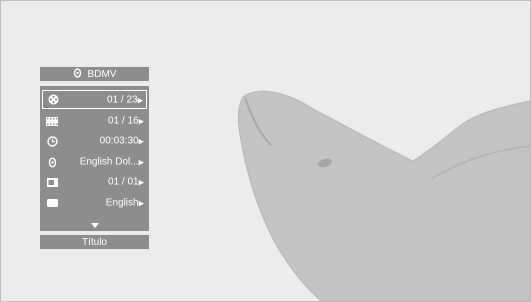 This screenshot has width=531, height=302. What do you see at coordinates (94, 141) in the screenshot?
I see `time-row: 00:03:30▶` at bounding box center [94, 141].